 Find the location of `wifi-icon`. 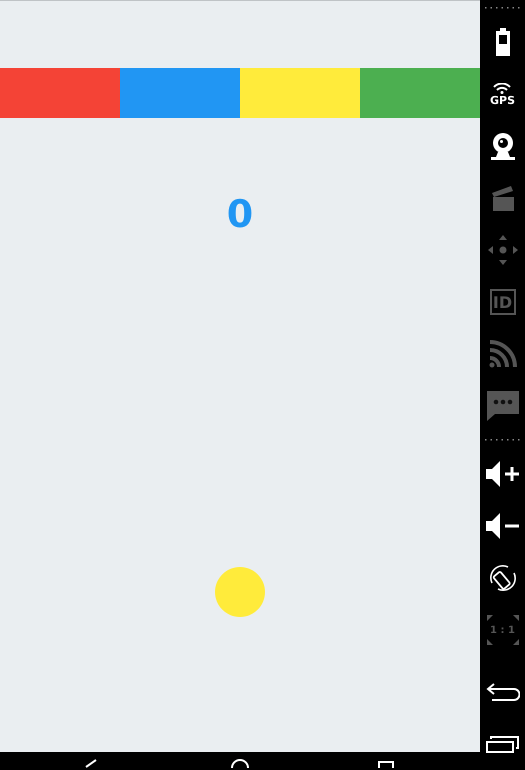

wifi-icon is located at coordinates (502, 88).